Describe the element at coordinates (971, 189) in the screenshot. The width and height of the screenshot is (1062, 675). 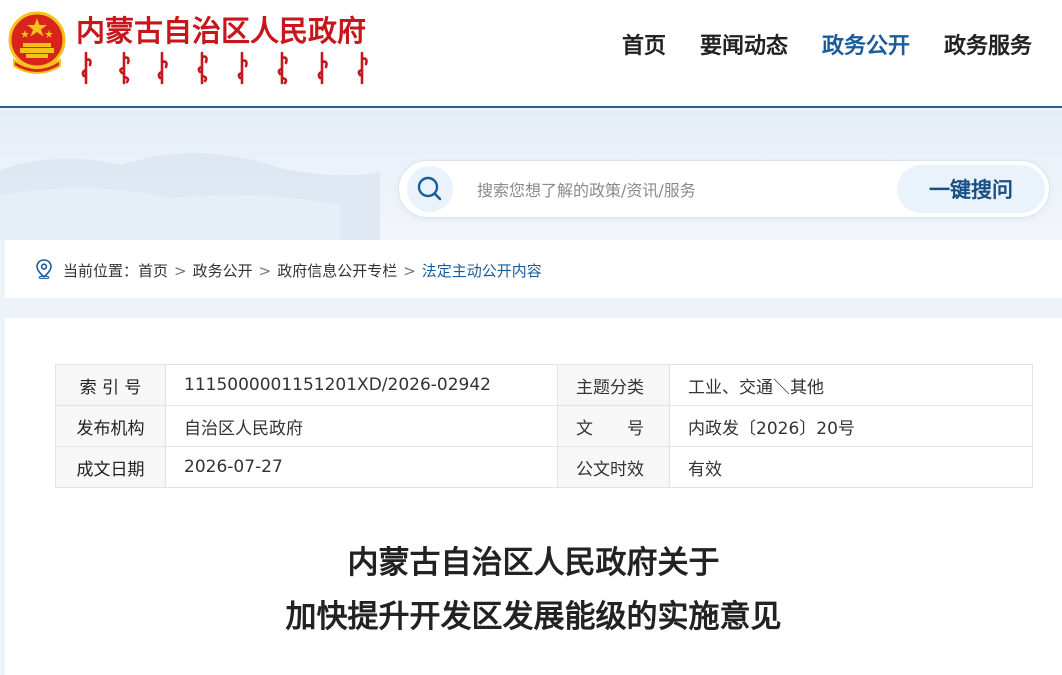
I see `search-button: 一键搜问` at that location.